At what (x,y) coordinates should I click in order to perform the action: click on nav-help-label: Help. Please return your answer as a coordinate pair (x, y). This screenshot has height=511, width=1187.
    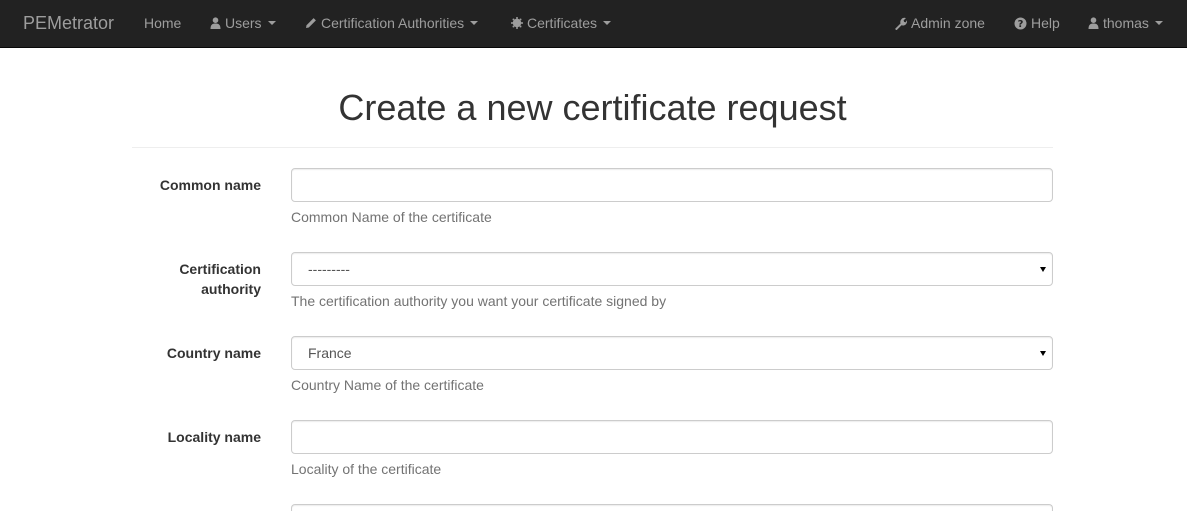
    Looking at the image, I should click on (1045, 23).